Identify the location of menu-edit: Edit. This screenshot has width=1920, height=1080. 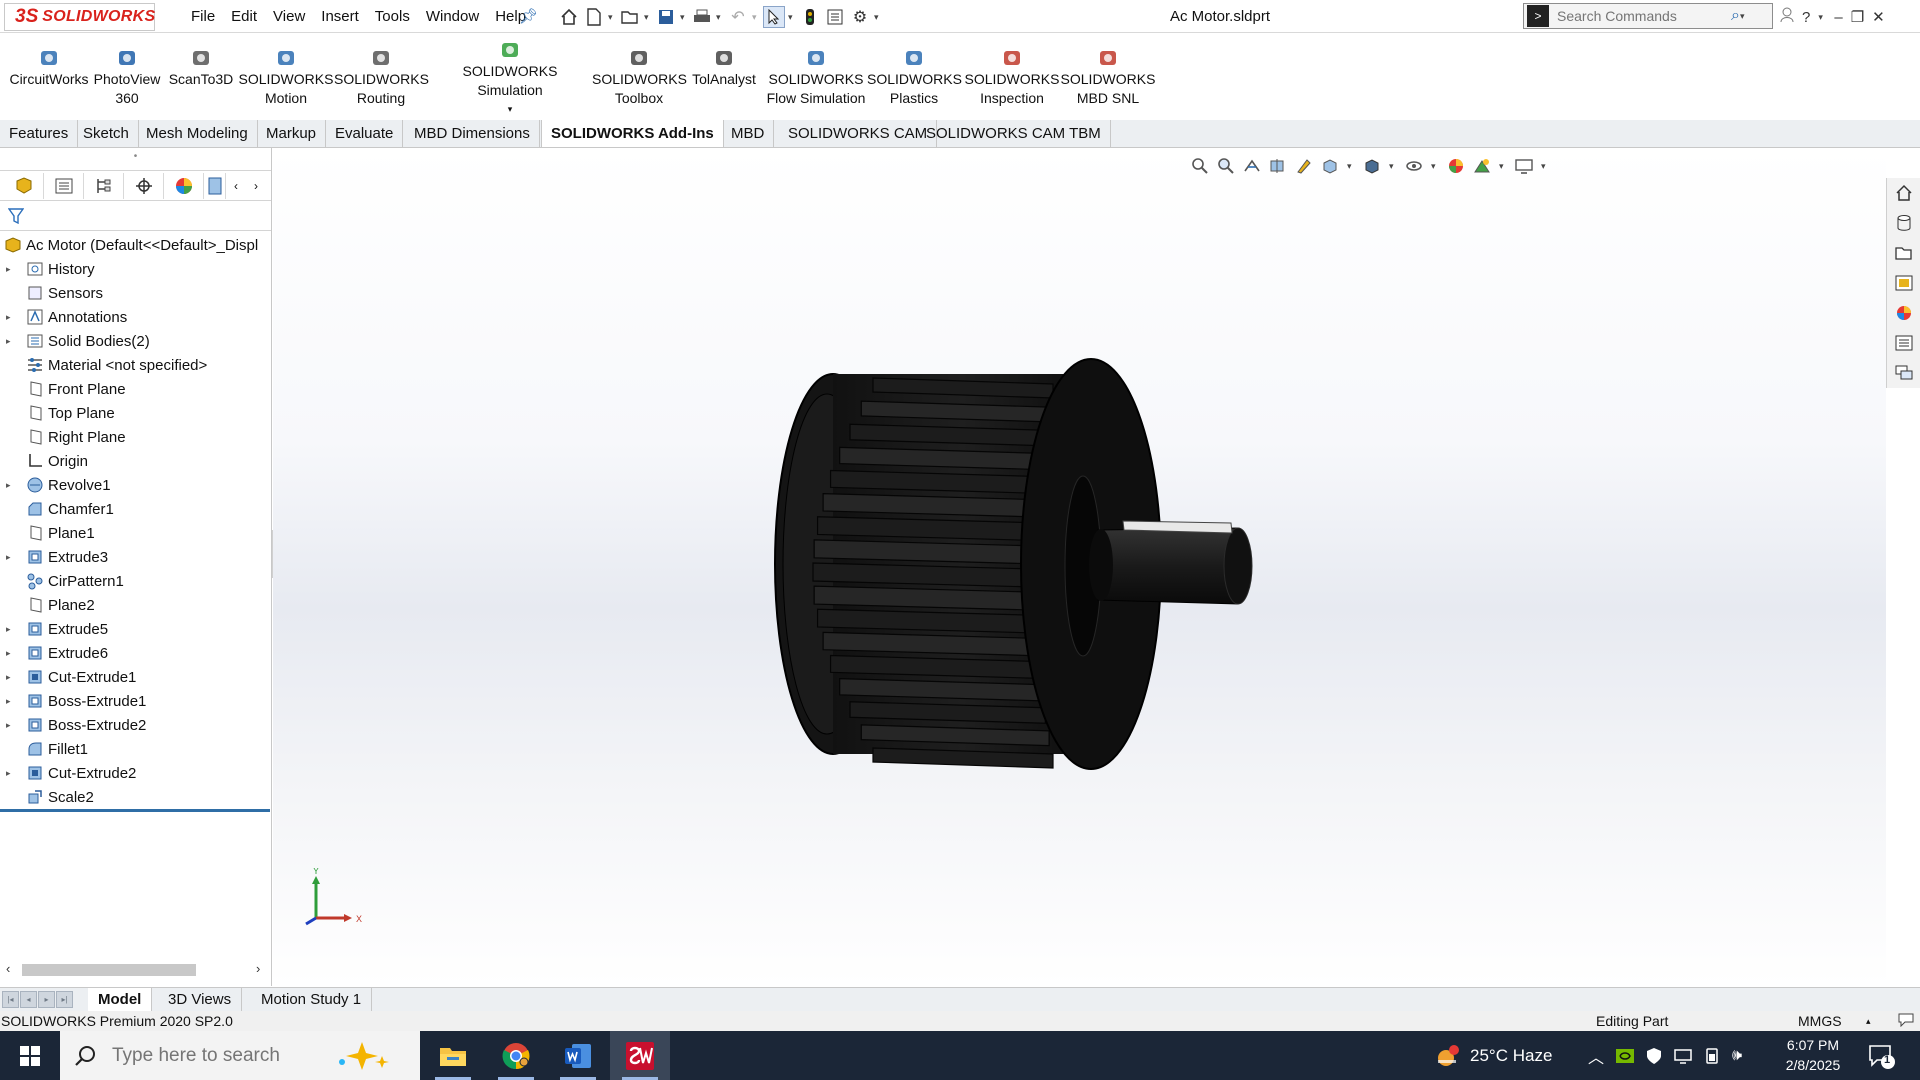
(244, 16).